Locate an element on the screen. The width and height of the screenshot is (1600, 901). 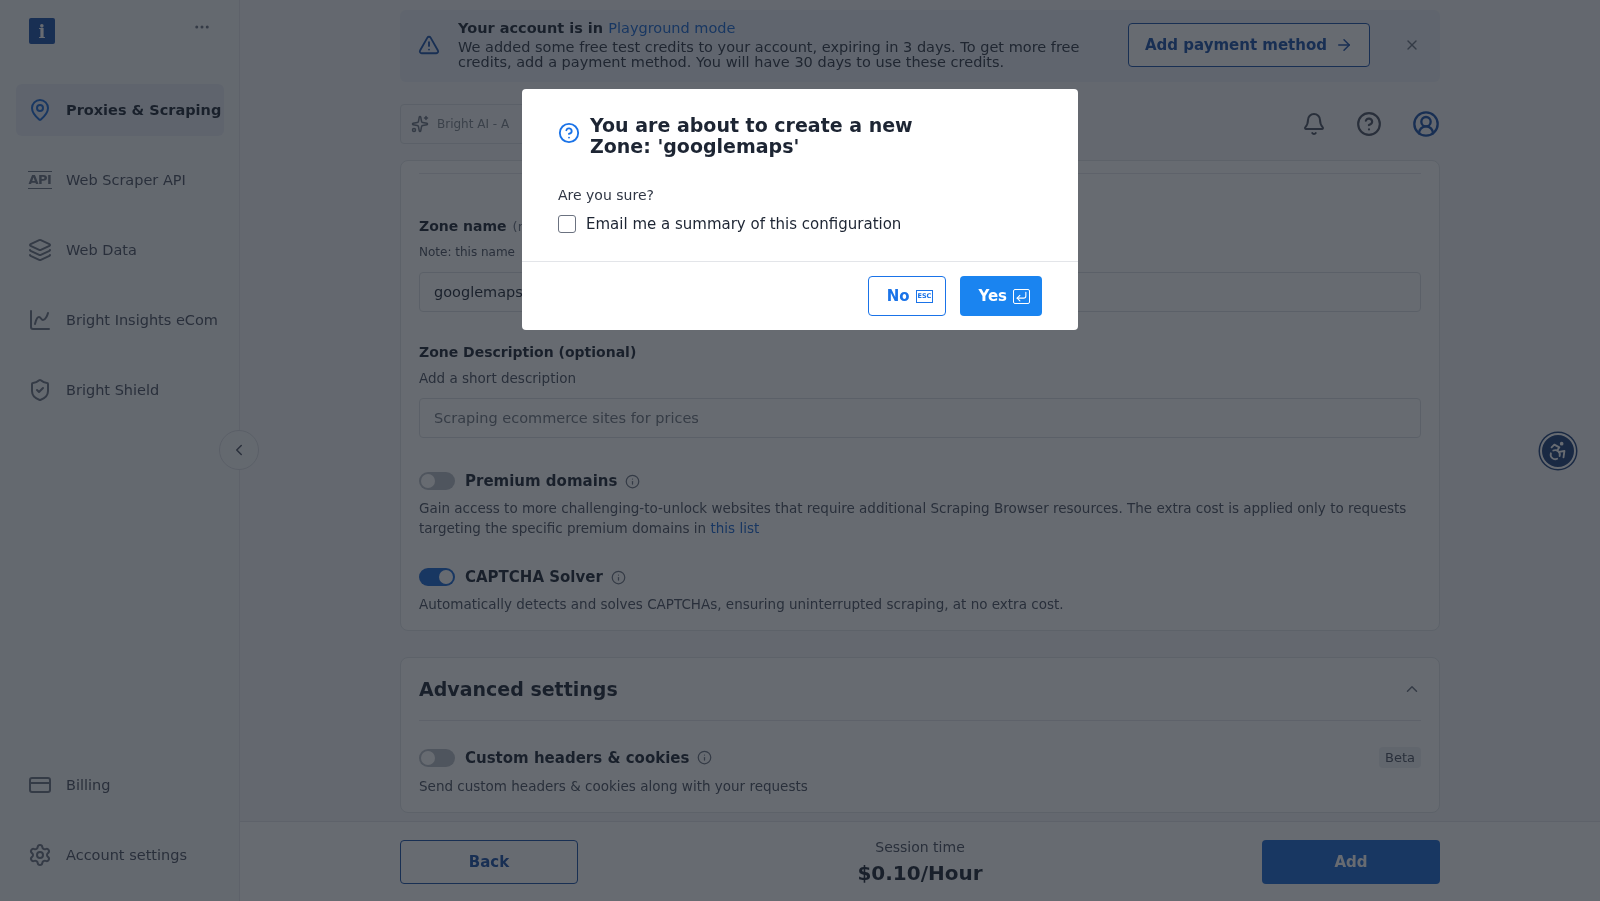
field-label: Zone Description (optional) is located at coordinates (528, 352).